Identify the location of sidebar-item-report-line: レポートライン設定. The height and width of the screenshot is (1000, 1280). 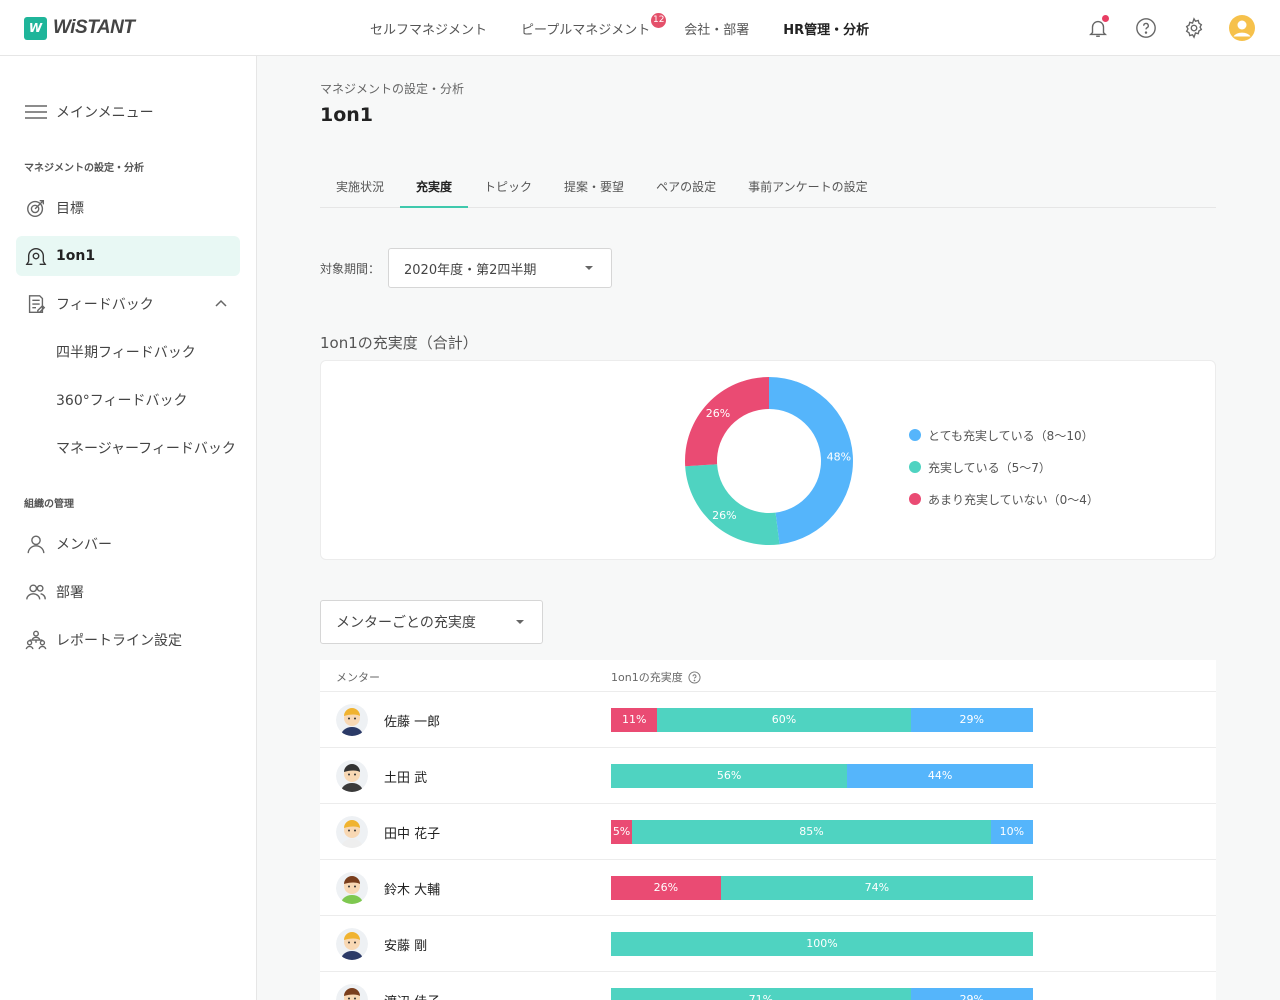
(128, 640).